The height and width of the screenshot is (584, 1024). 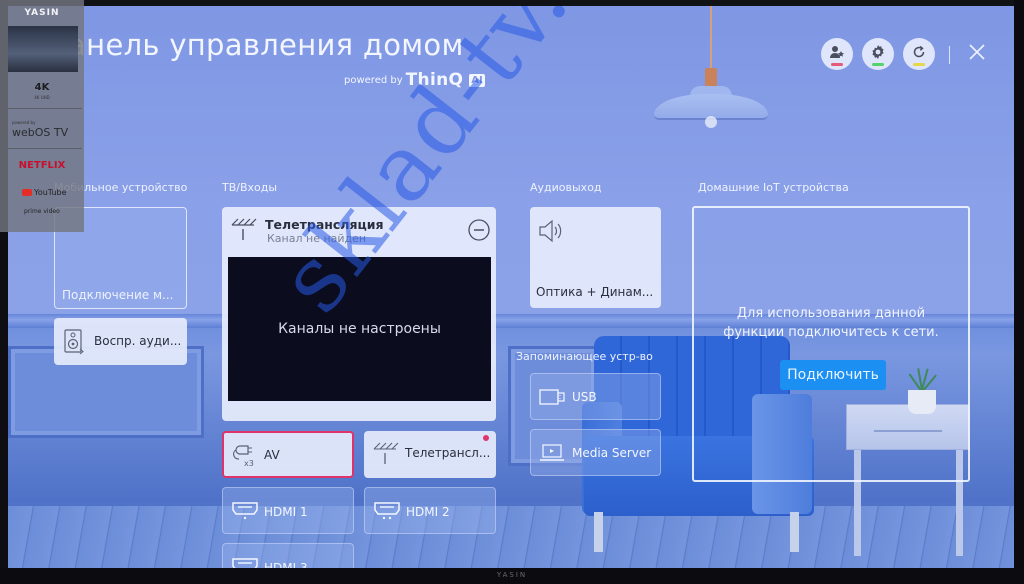 What do you see at coordinates (42, 97) in the screenshot?
I see `sticker-4k-sub: 4K UHD` at bounding box center [42, 97].